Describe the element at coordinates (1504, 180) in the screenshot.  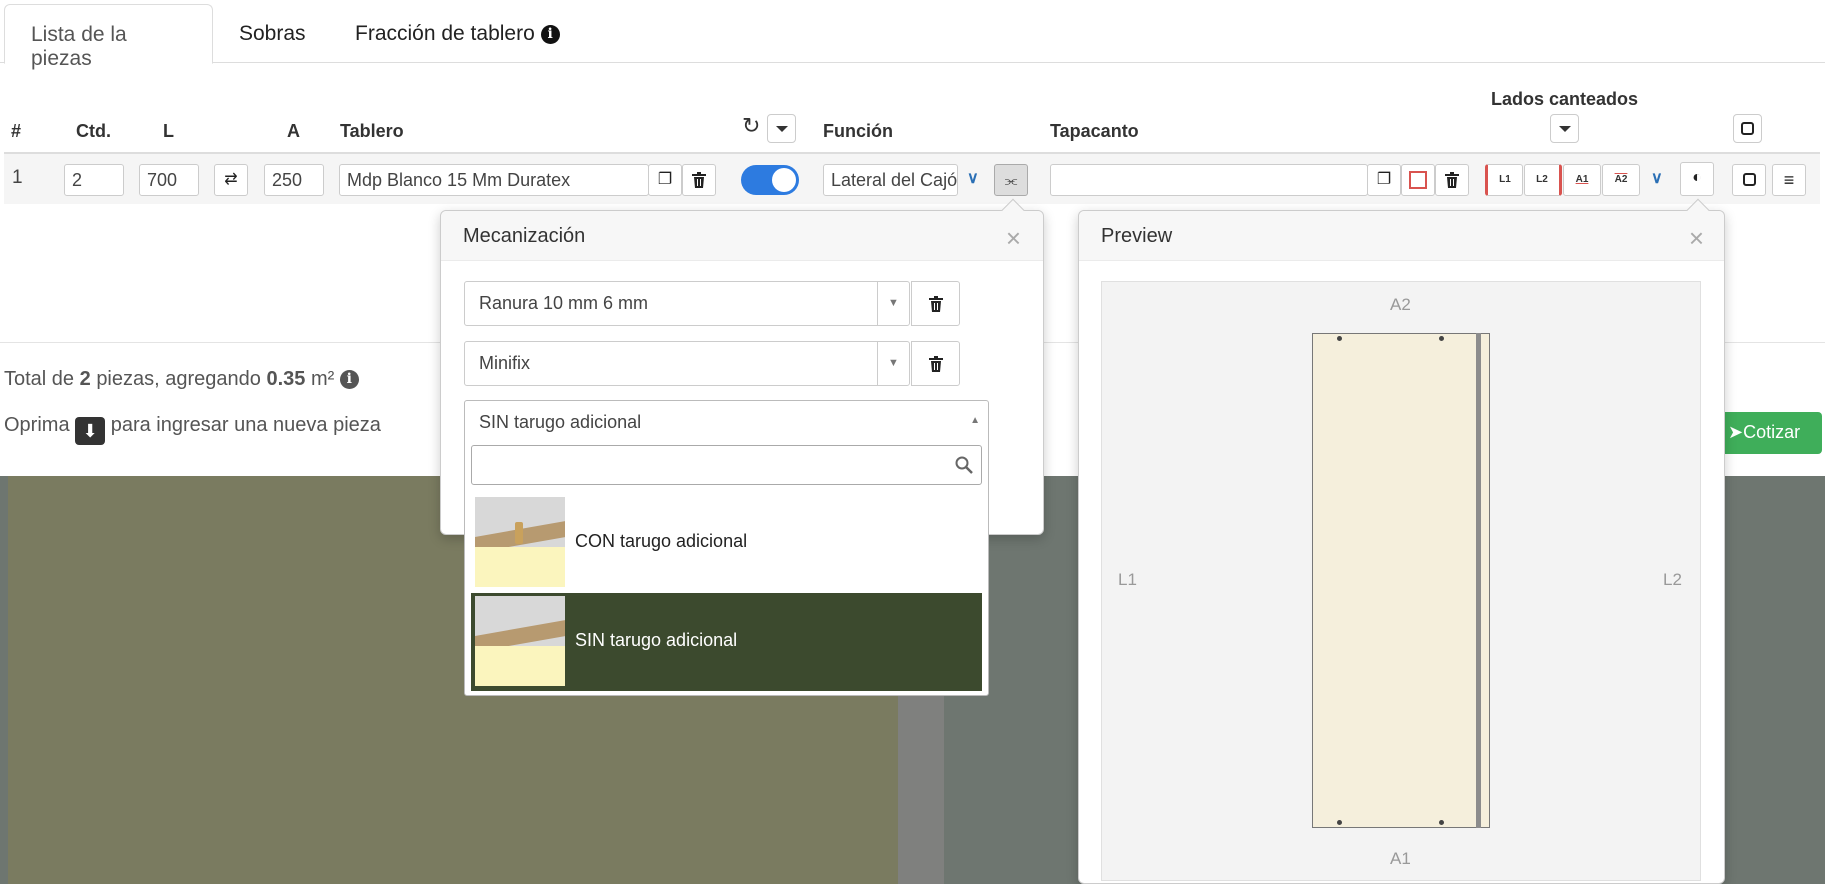
I see `edge-l1-button: L1` at that location.